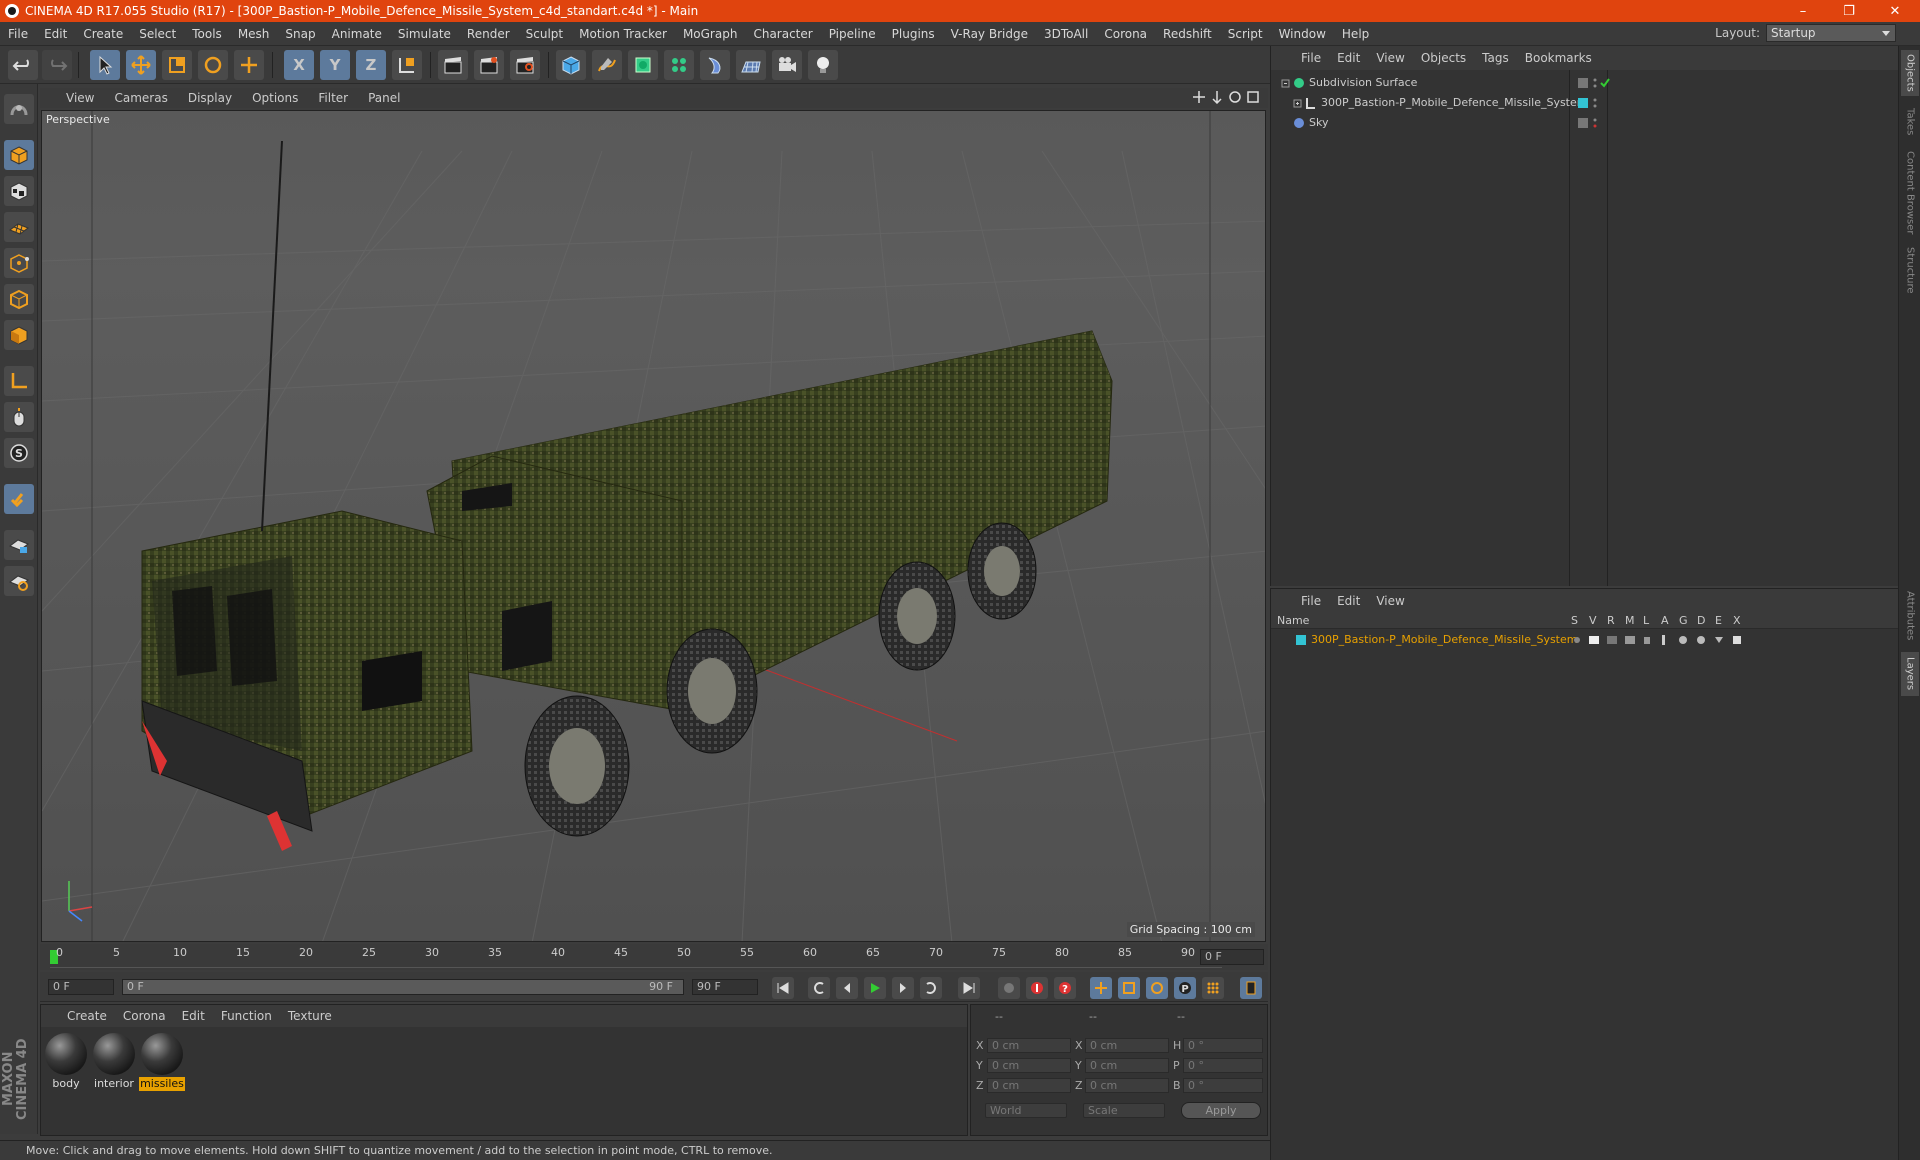  Describe the element at coordinates (246, 1016) in the screenshot. I see `material-menu-function: Function` at that location.